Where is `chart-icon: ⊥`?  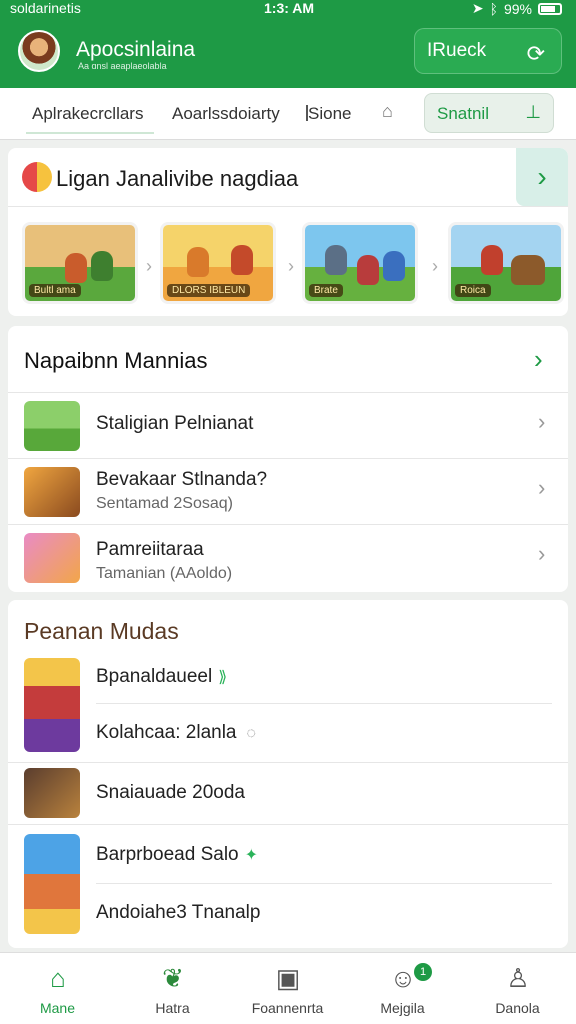 chart-icon: ⊥ is located at coordinates (533, 112).